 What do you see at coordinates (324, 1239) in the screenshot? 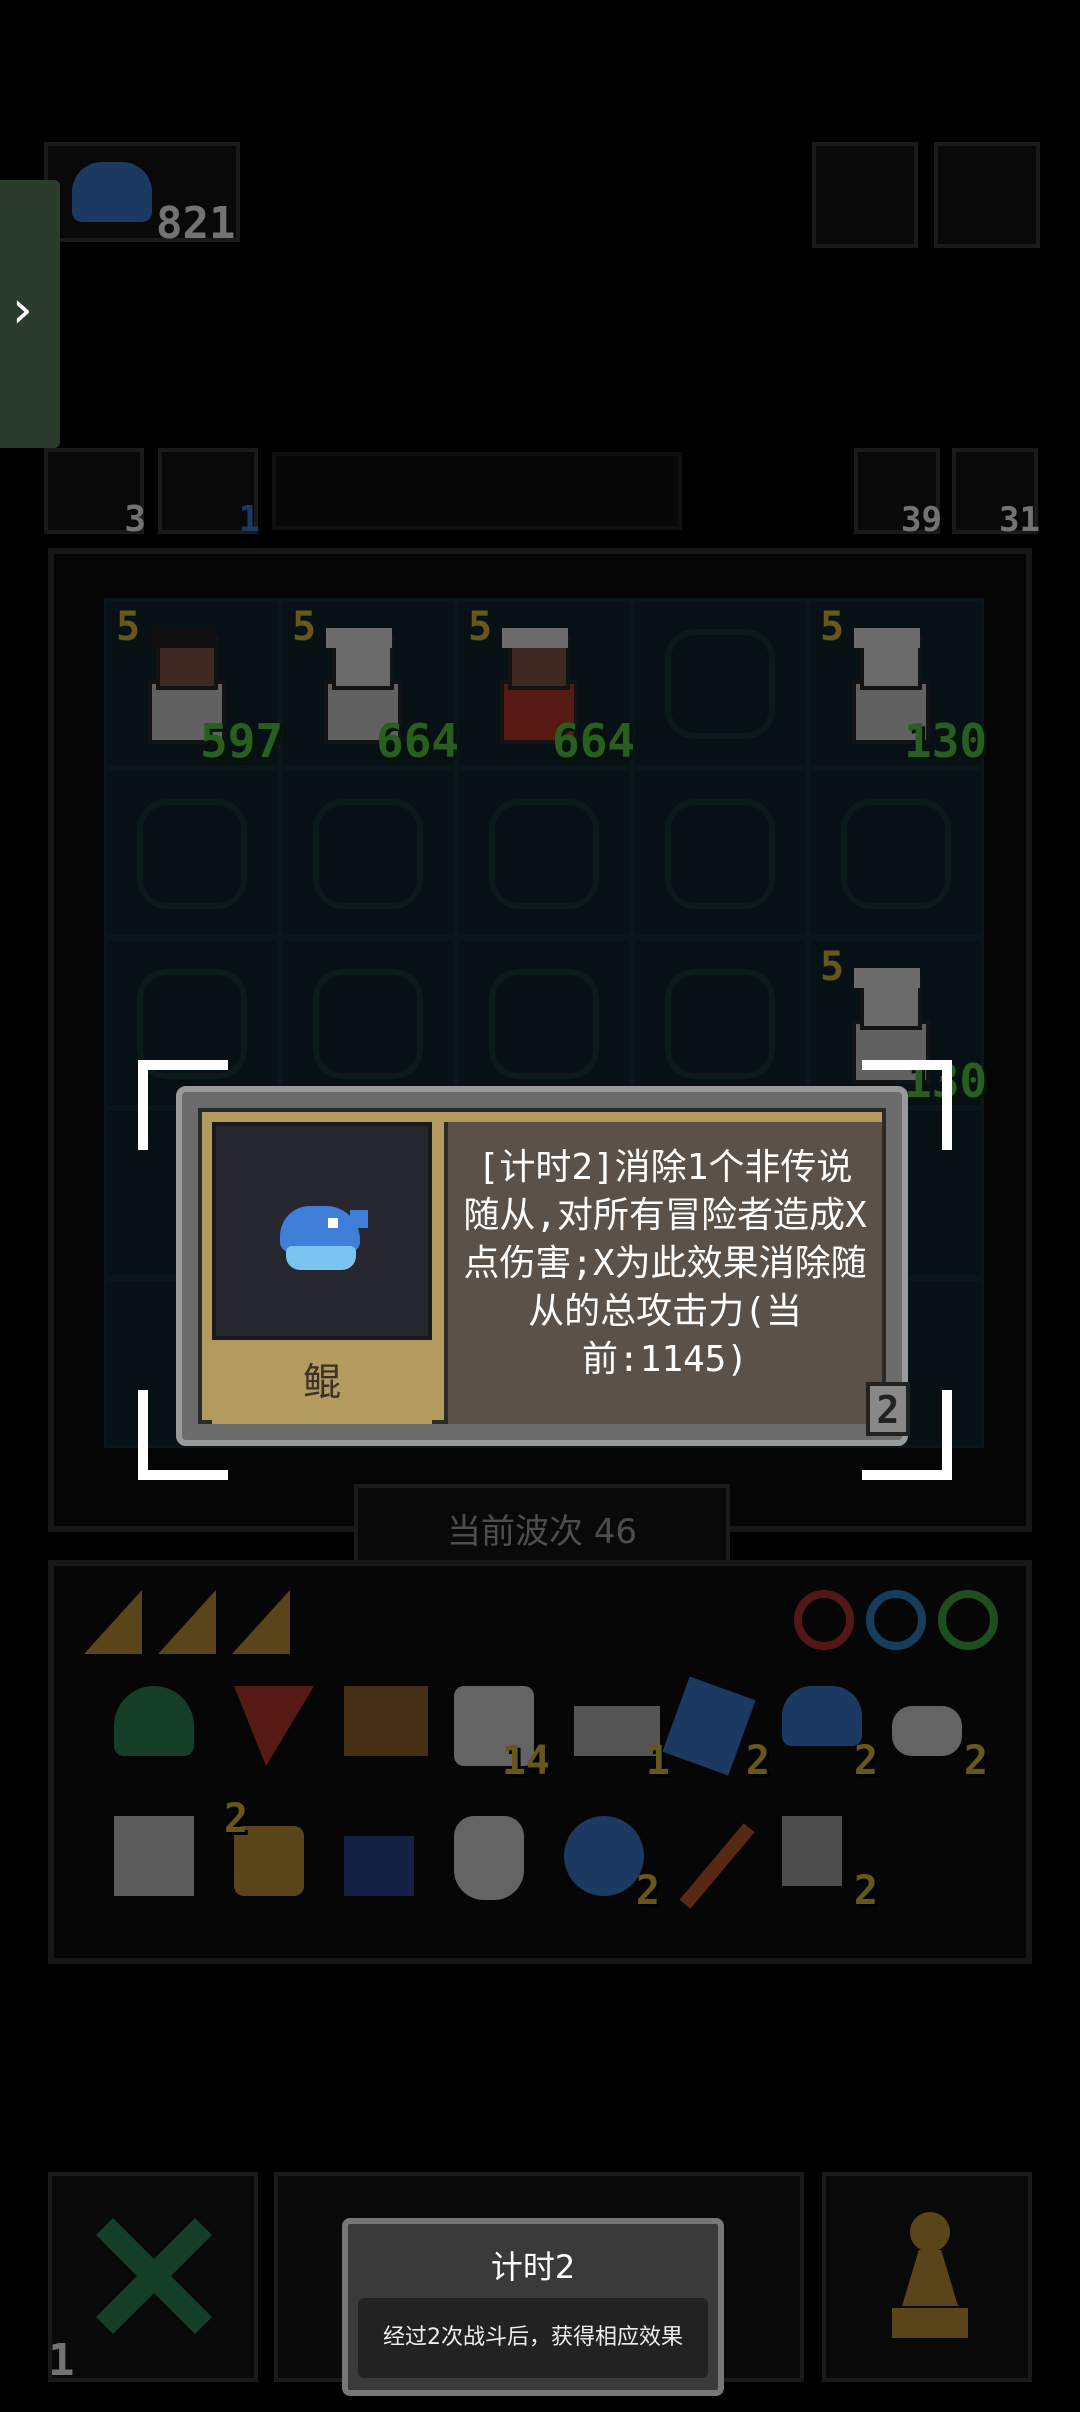
I see `kun-fish-icon` at bounding box center [324, 1239].